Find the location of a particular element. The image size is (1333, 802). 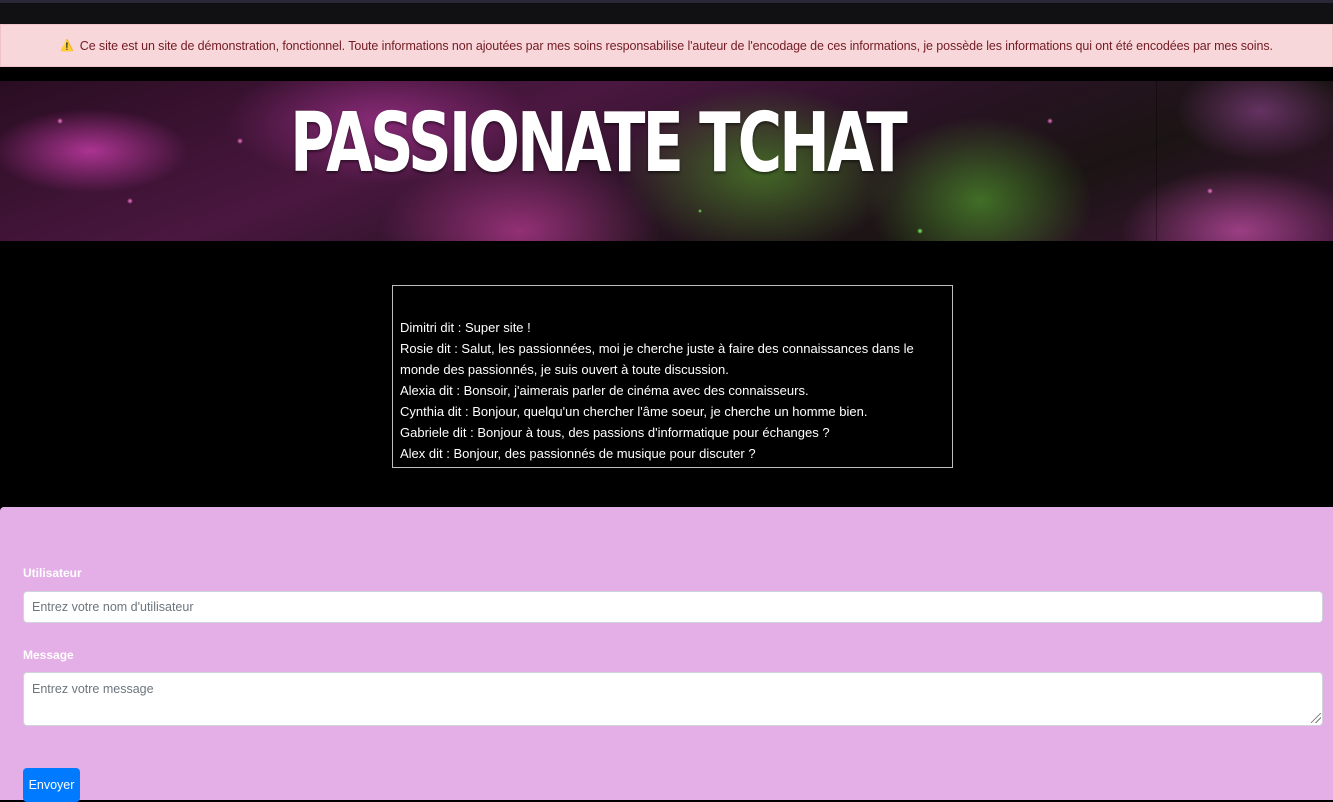

username-label: Utilisateur is located at coordinates (52, 573).